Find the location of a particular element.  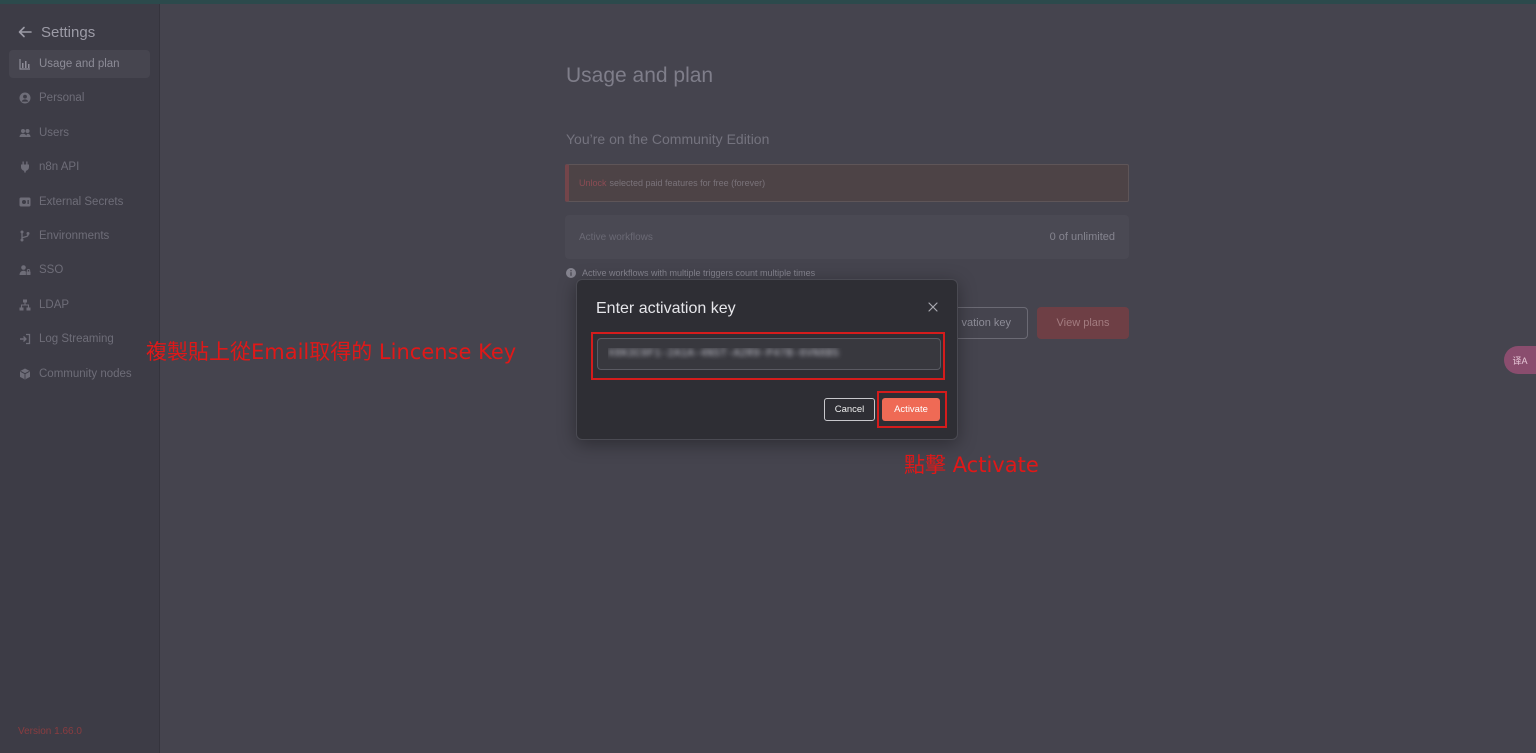

sidebar-item-label: LDAP is located at coordinates (54, 304).